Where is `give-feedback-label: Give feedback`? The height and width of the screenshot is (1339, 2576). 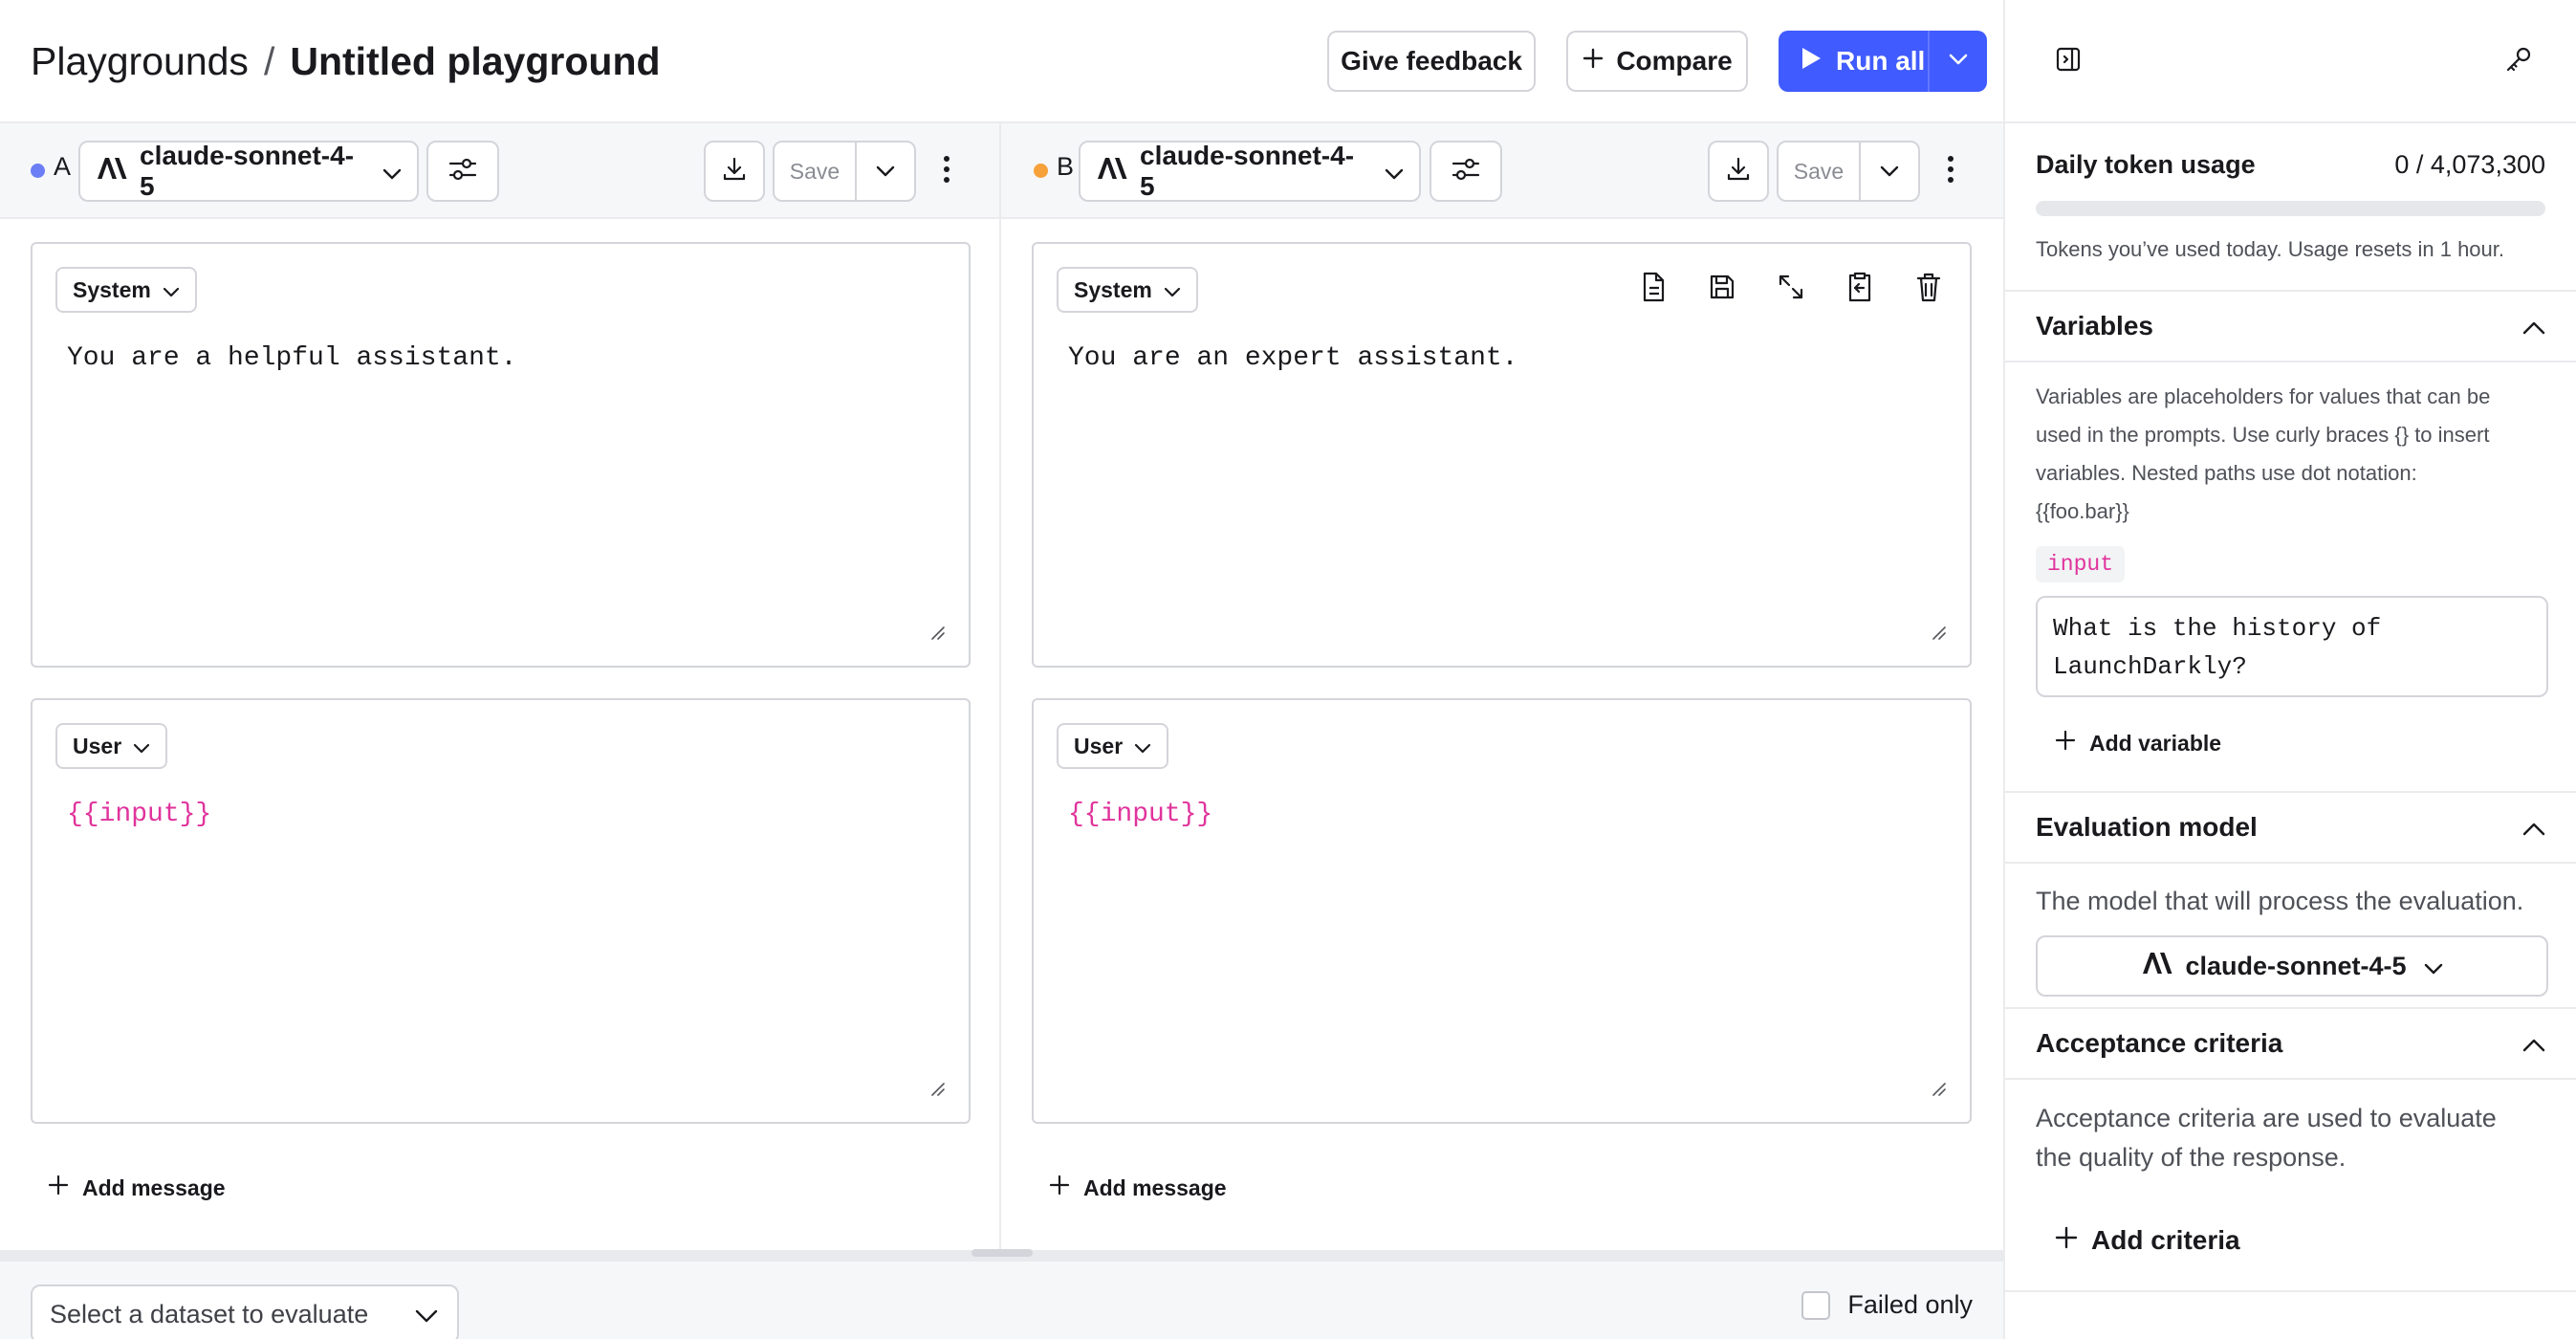 give-feedback-label: Give feedback is located at coordinates (1431, 61).